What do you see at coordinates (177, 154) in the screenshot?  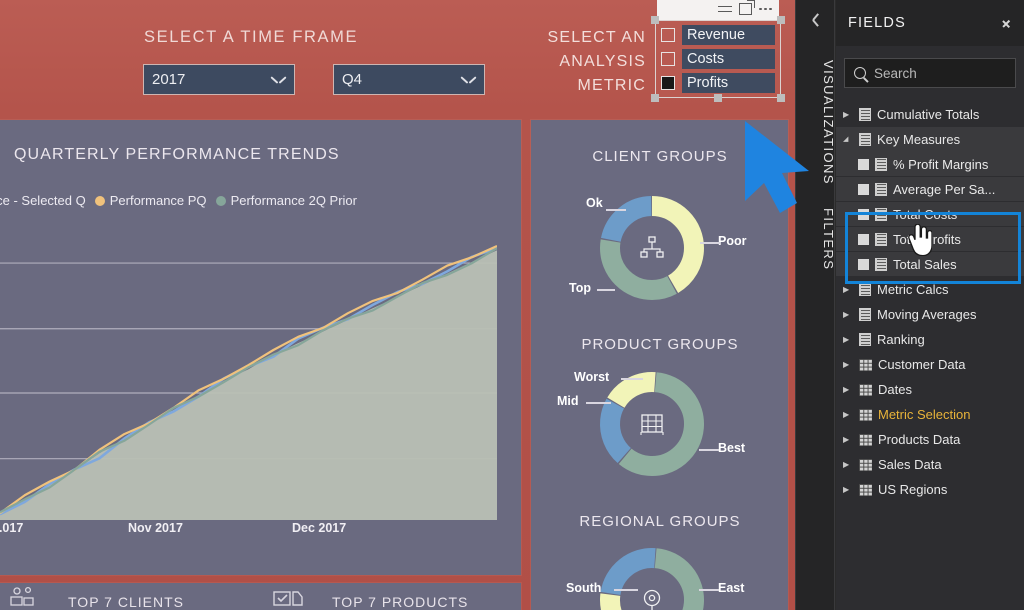 I see `trends-card-title: QUARTERLY PERFORMANCE TRENDS` at bounding box center [177, 154].